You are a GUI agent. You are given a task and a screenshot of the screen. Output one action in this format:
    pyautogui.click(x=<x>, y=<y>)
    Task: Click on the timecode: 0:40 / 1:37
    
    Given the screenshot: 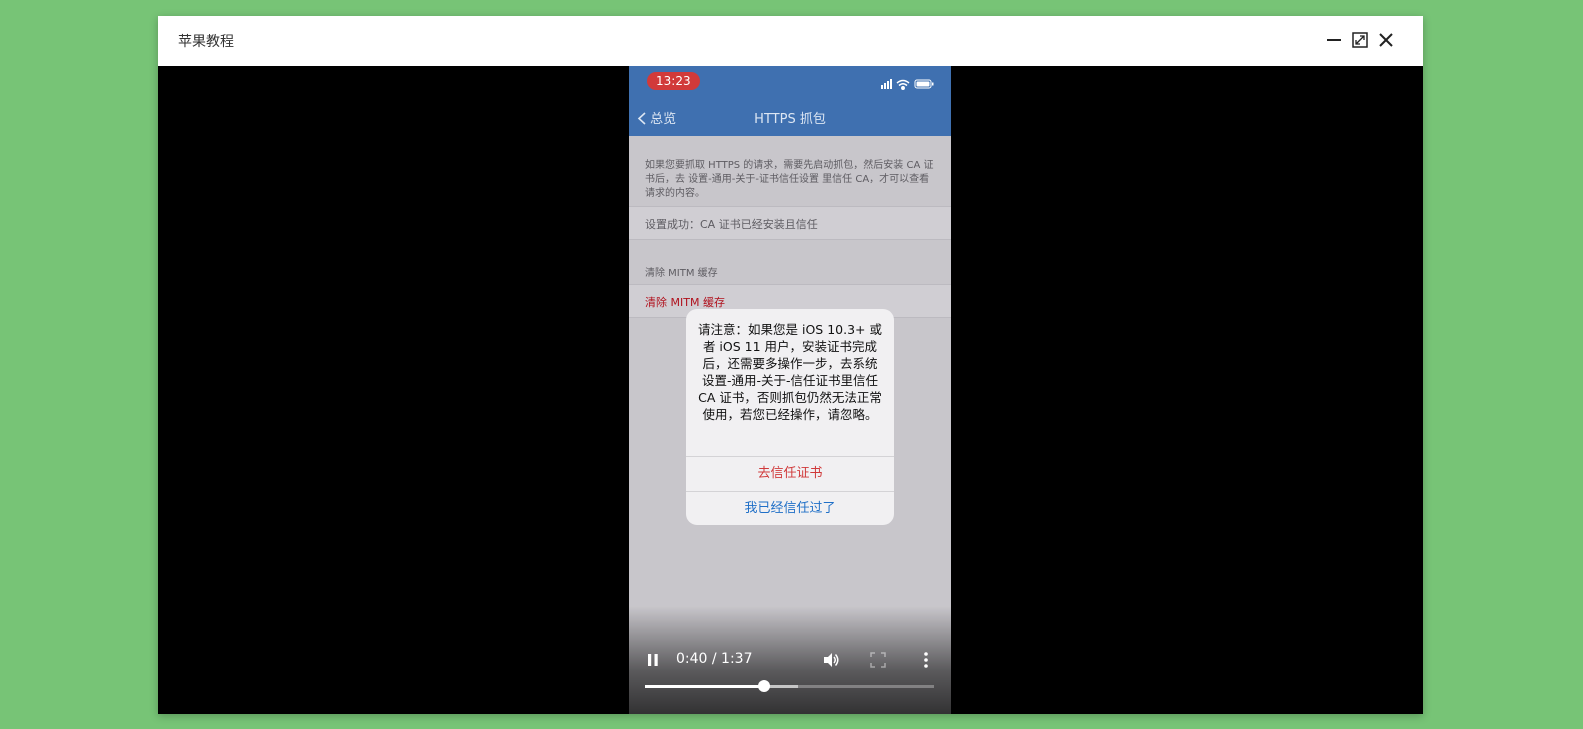 What is the action you would take?
    pyautogui.click(x=714, y=659)
    